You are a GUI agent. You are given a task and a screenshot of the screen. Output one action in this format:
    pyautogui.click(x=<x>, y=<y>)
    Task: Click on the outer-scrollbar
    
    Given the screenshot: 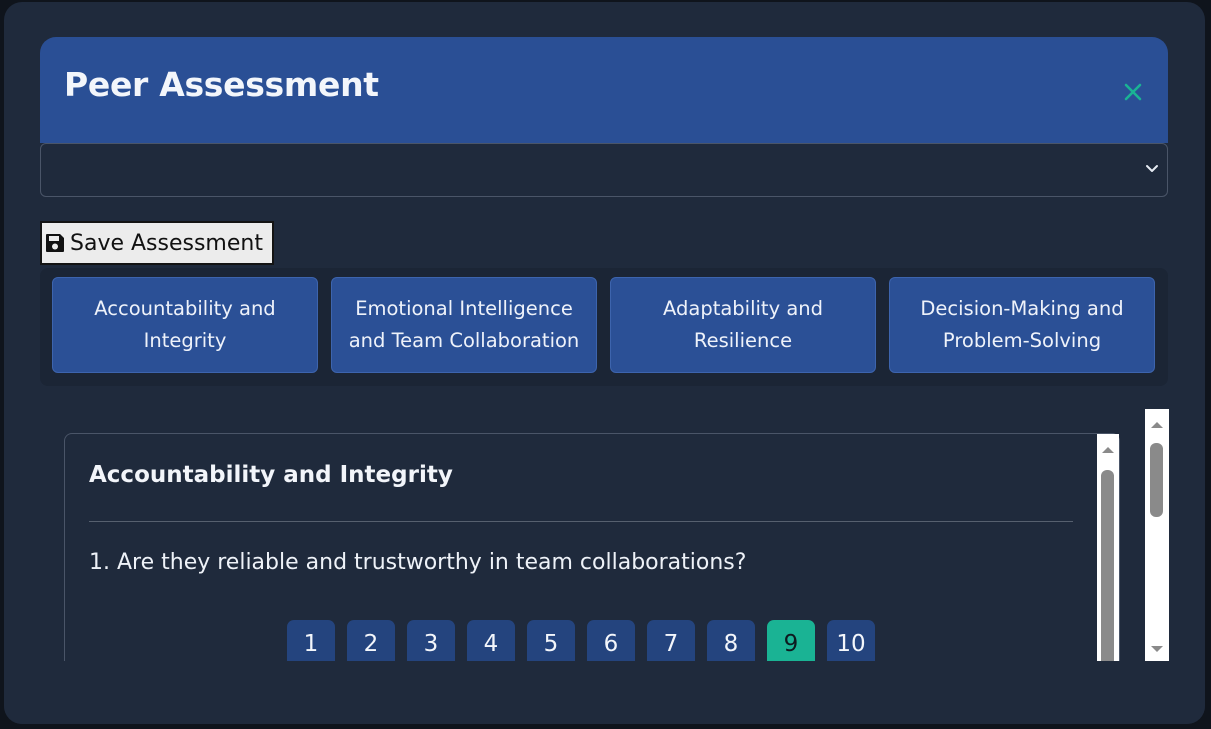 What is the action you would take?
    pyautogui.click(x=1157, y=537)
    